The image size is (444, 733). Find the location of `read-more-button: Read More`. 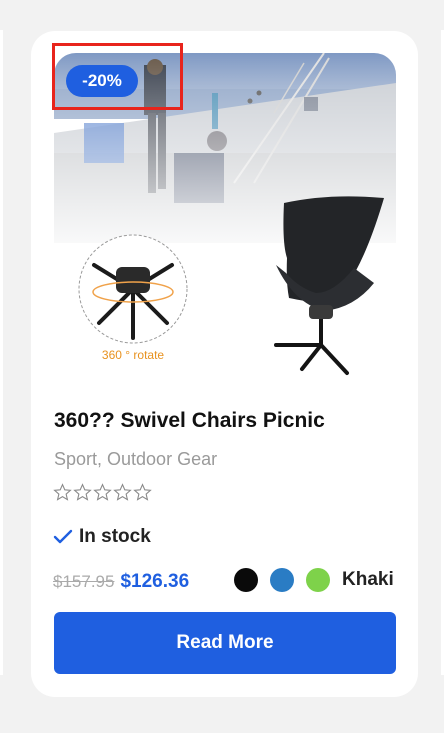

read-more-button: Read More is located at coordinates (225, 643).